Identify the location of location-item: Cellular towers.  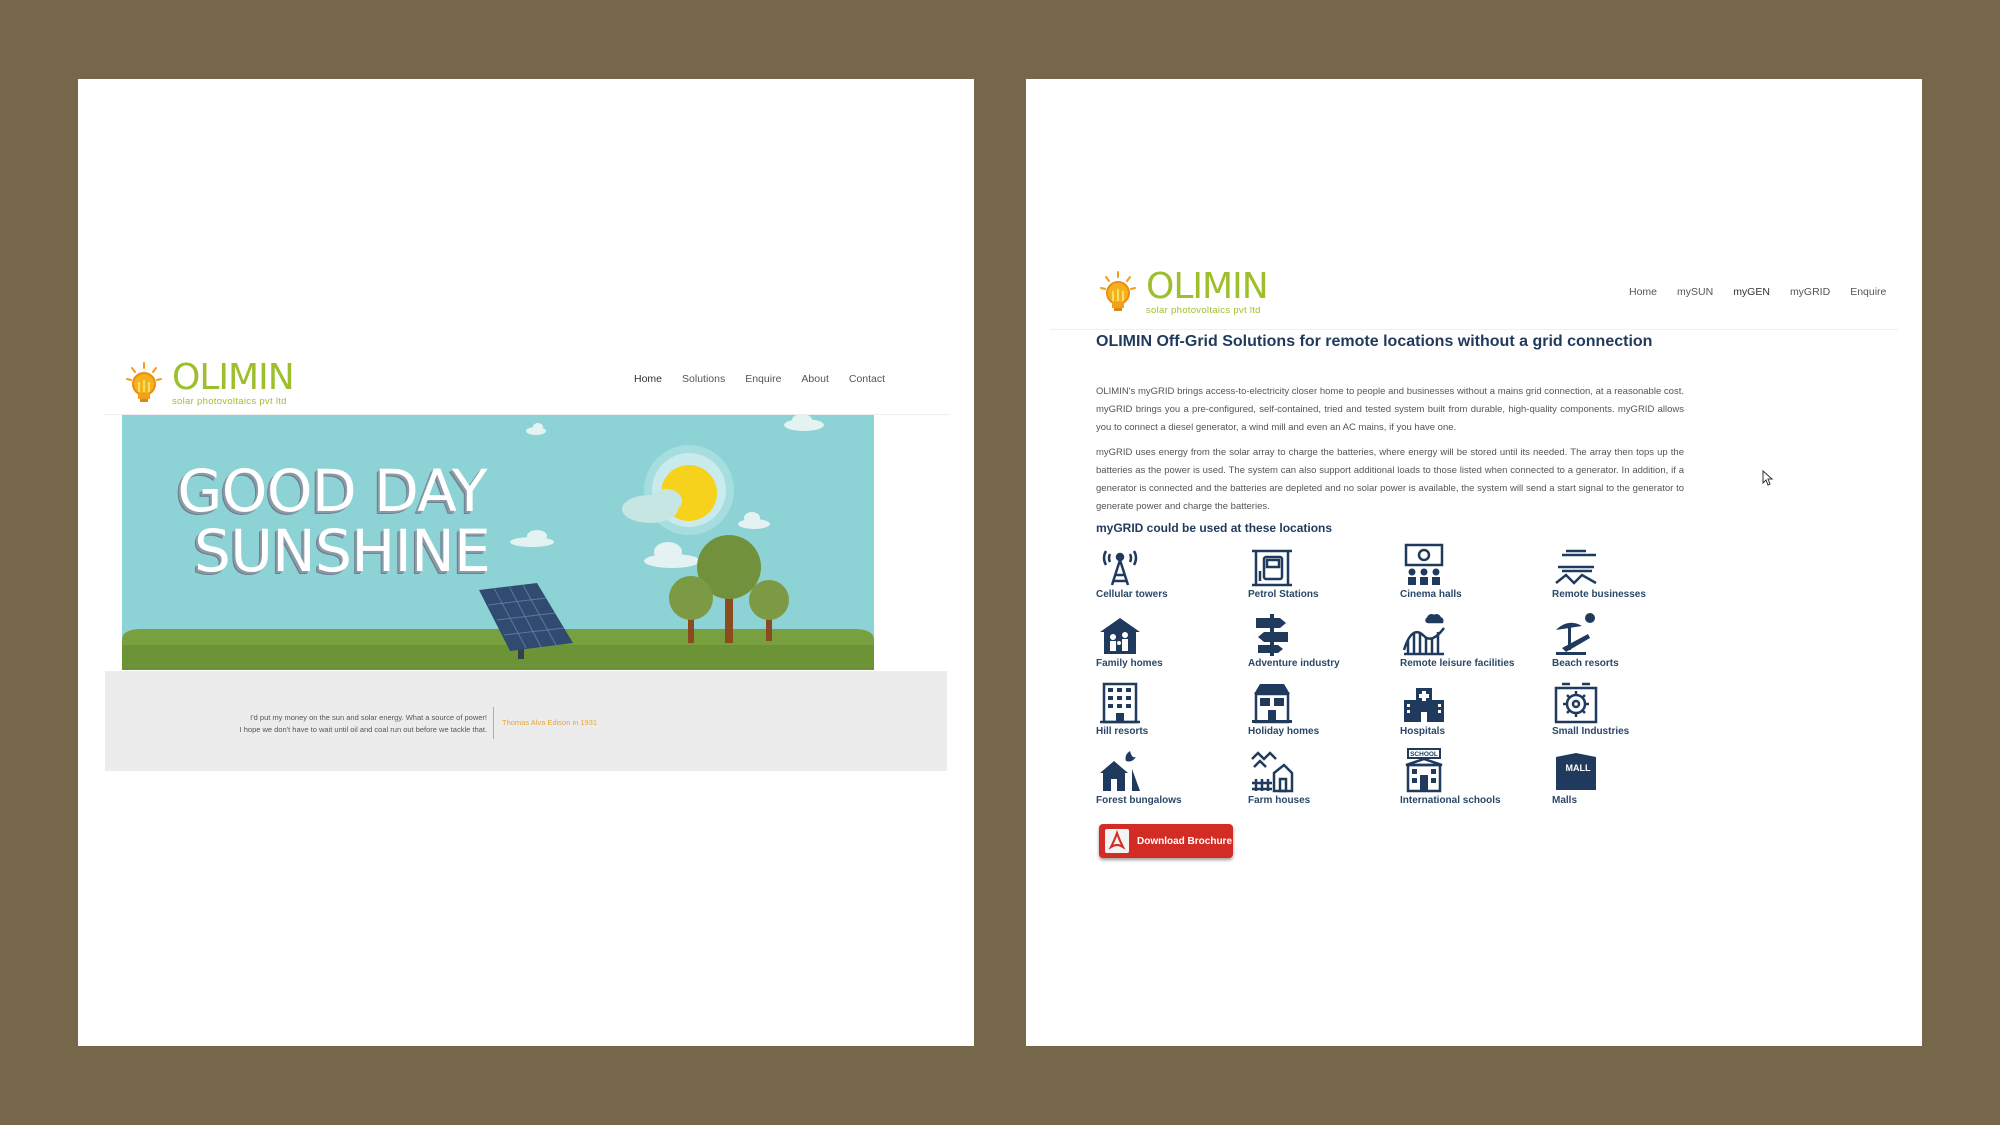
(1172, 575).